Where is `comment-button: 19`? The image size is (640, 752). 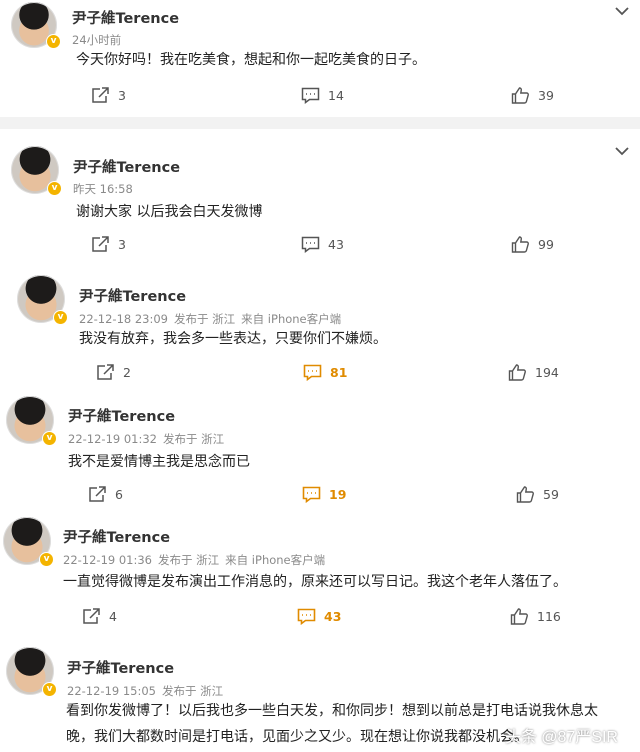 comment-button: 19 is located at coordinates (324, 494).